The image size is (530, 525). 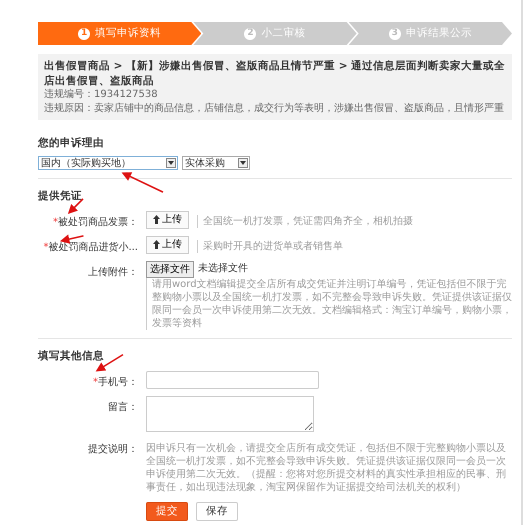 I want to click on dropdown: 实体采购, so click(x=216, y=163).